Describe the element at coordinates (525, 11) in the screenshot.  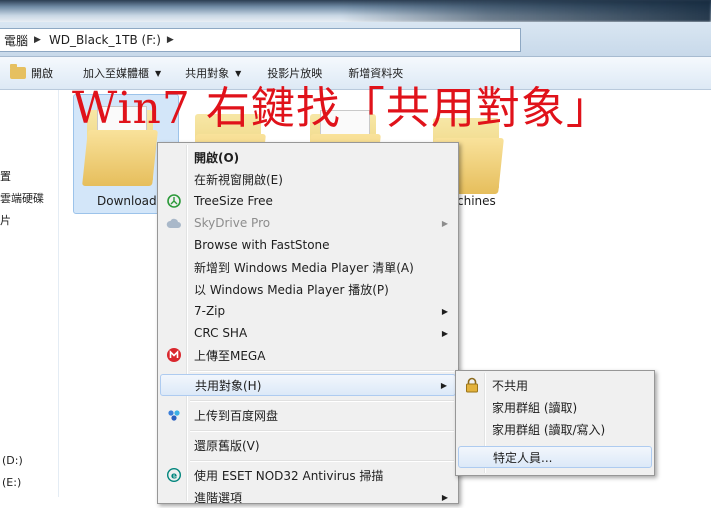
I see `blurred-background` at that location.